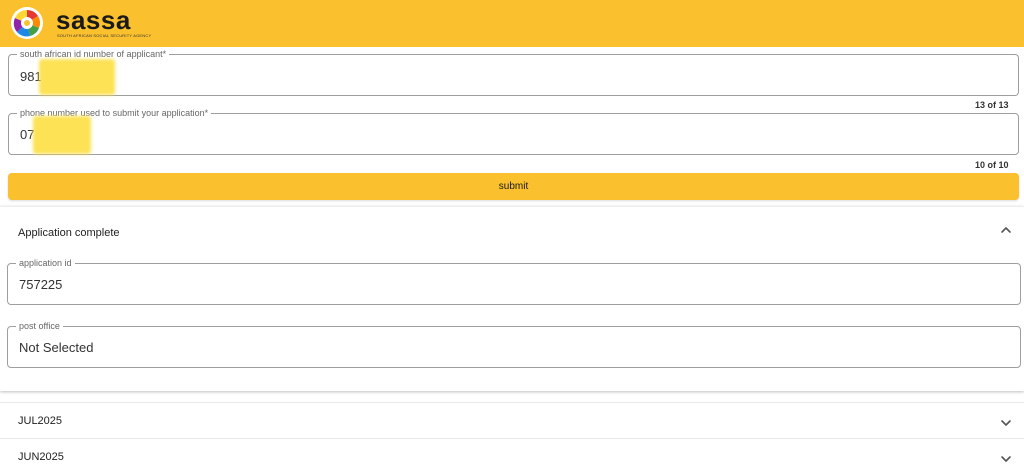 The image size is (1024, 474). Describe the element at coordinates (40, 421) in the screenshot. I see `month-label: JUL2025` at that location.